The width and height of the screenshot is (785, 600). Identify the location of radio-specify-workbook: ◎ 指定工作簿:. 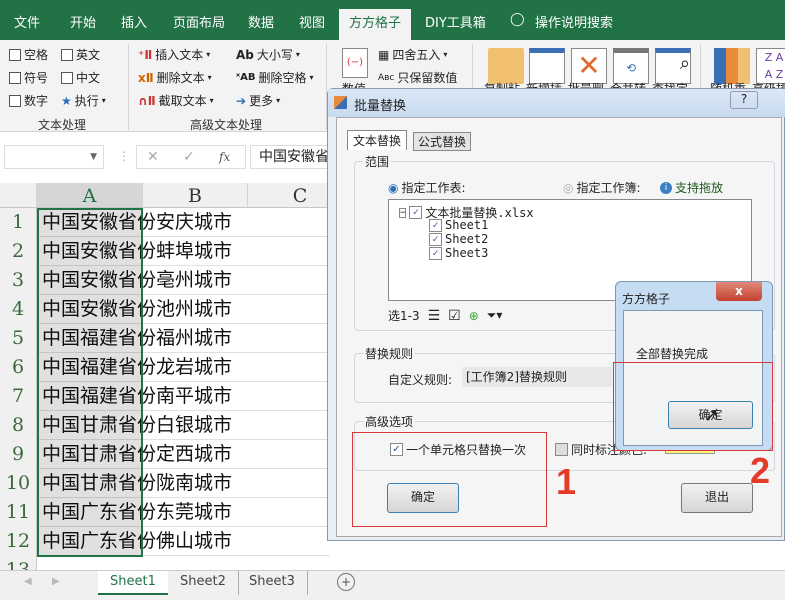
(602, 187).